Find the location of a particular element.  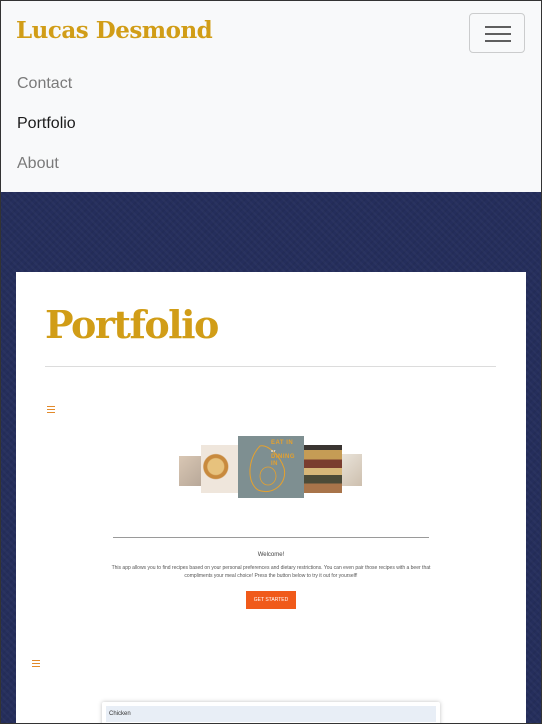

app-logo: EAT IN or DINING IN is located at coordinates (271, 467).